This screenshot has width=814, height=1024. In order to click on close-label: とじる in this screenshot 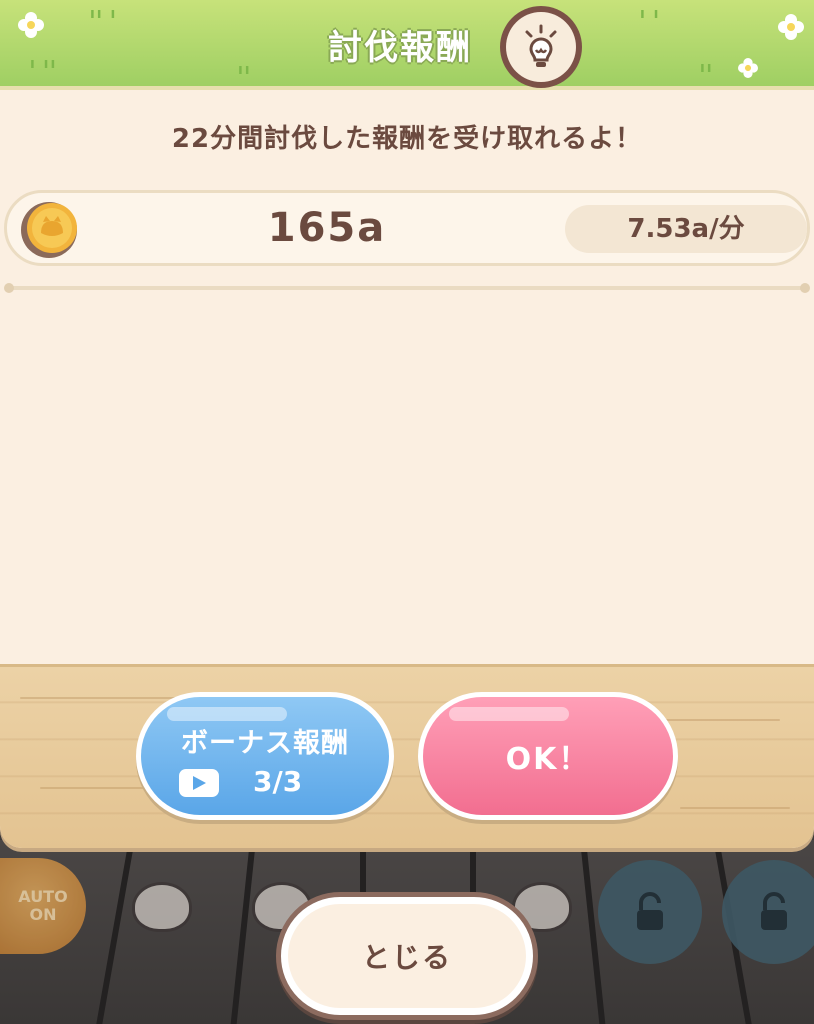, I will do `click(407, 956)`.